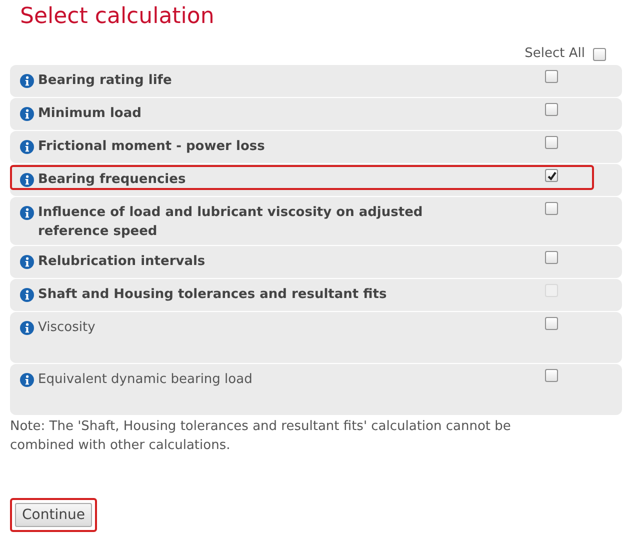 The width and height of the screenshot is (630, 534). I want to click on calculation-label: Minimum load, so click(90, 114).